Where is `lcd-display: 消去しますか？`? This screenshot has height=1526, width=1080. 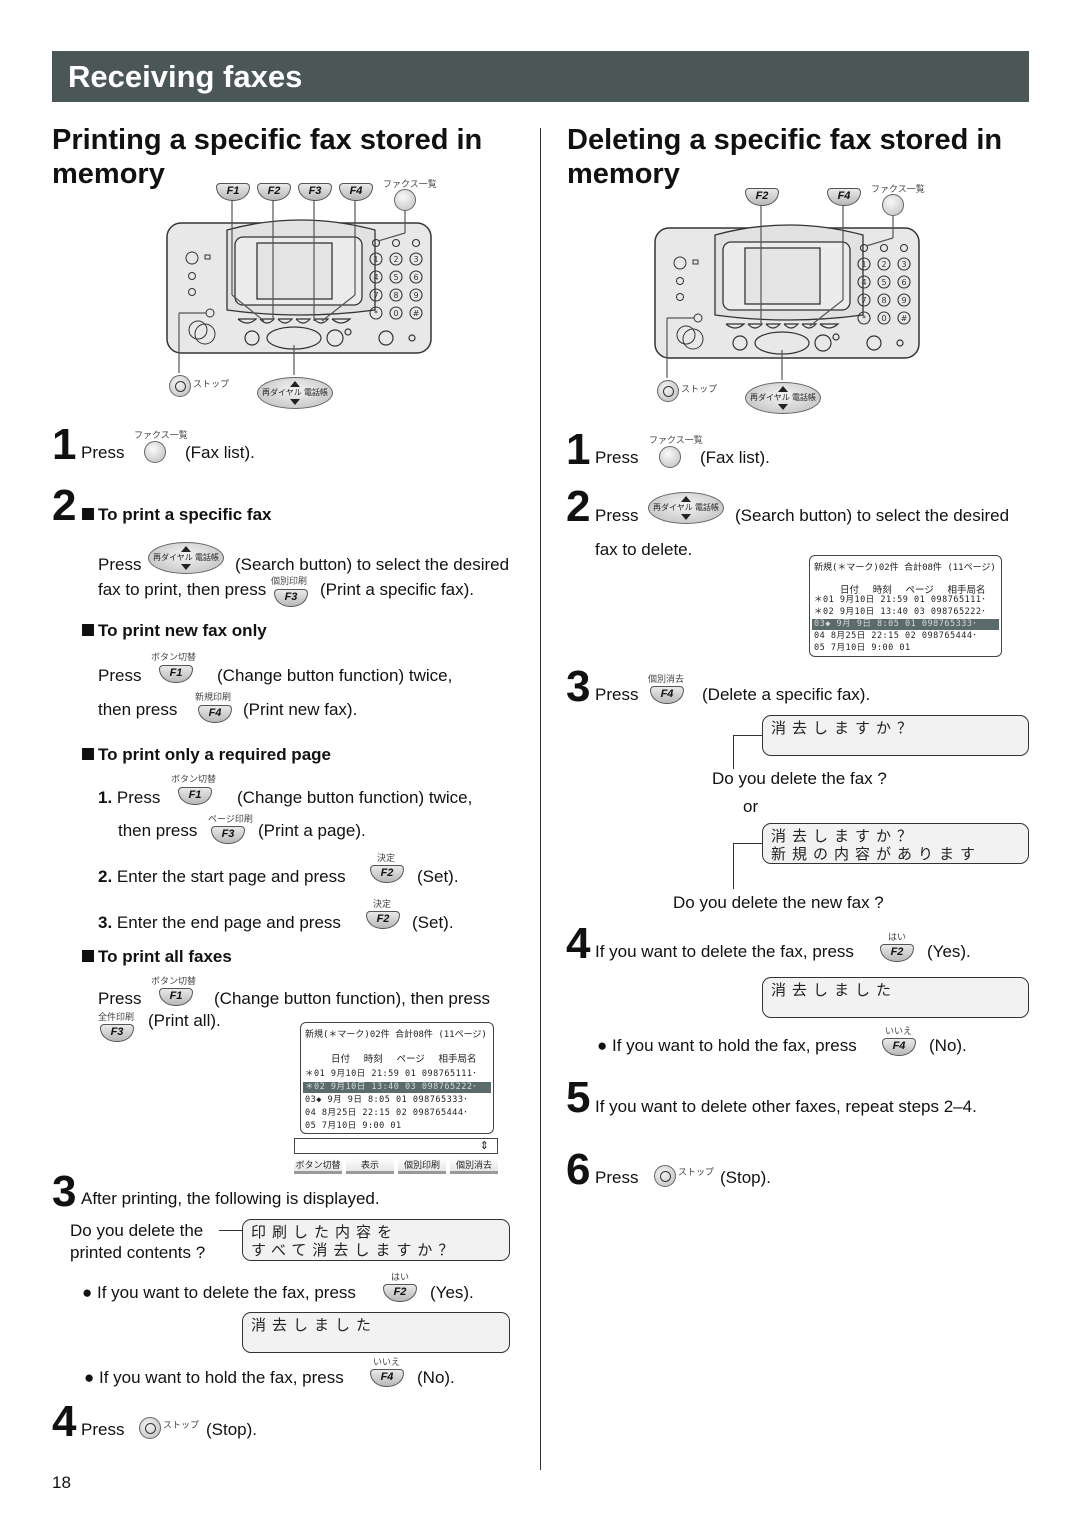 lcd-display: 消去しますか？ is located at coordinates (895, 735).